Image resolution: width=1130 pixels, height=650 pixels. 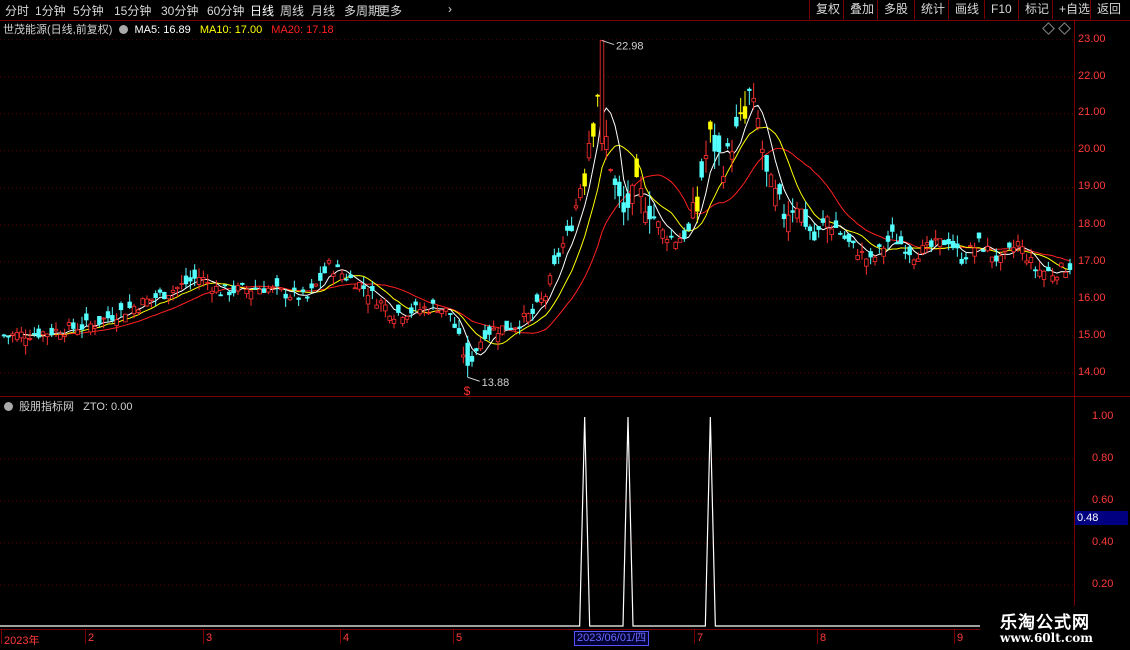 I want to click on high-marker-label: 22.98, so click(x=630, y=47).